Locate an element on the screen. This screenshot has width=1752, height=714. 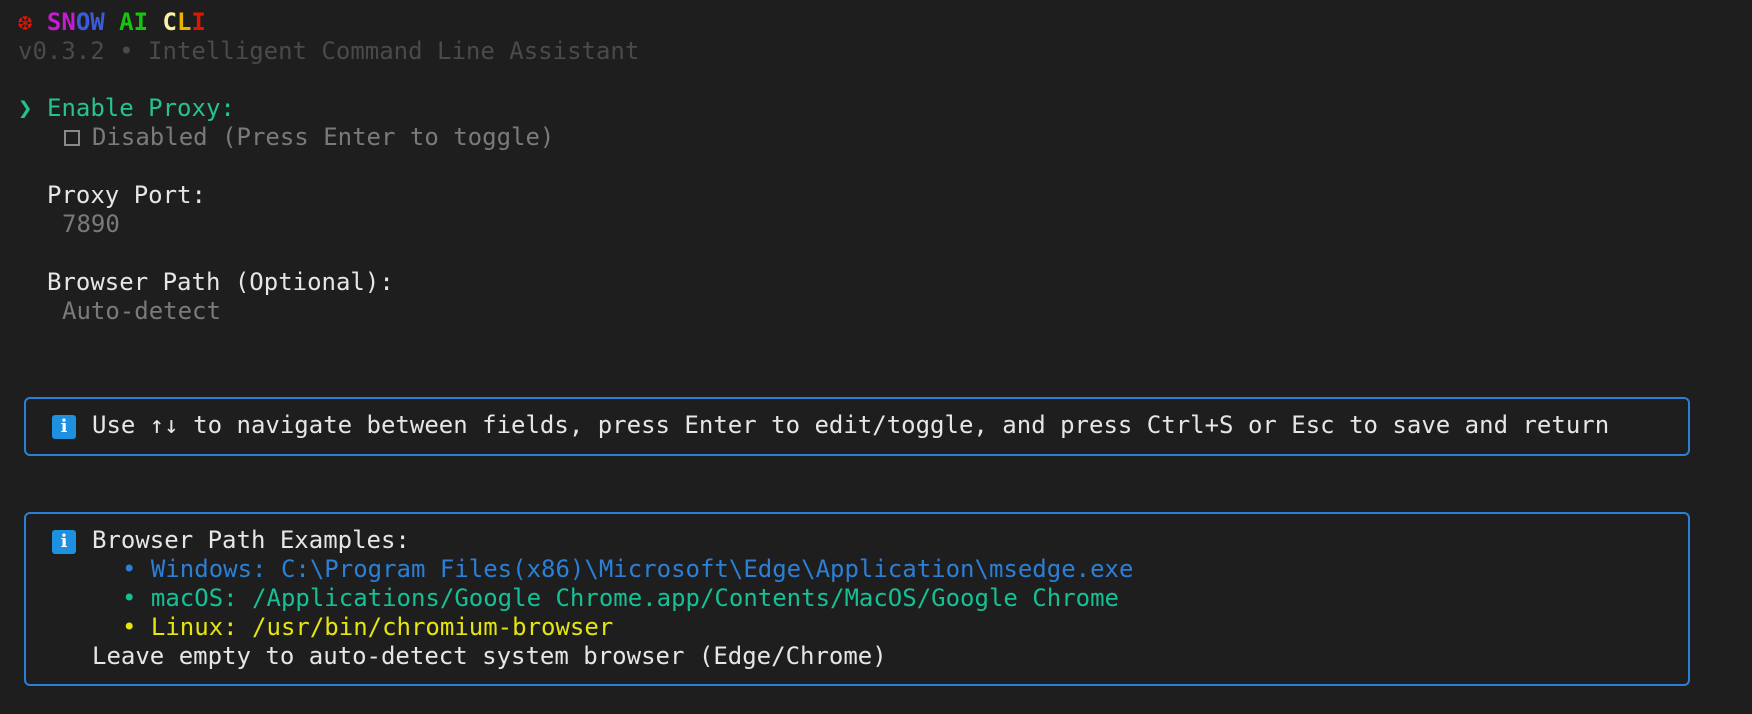
browser-path-label: Browser Path (Optional): is located at coordinates (220, 282).